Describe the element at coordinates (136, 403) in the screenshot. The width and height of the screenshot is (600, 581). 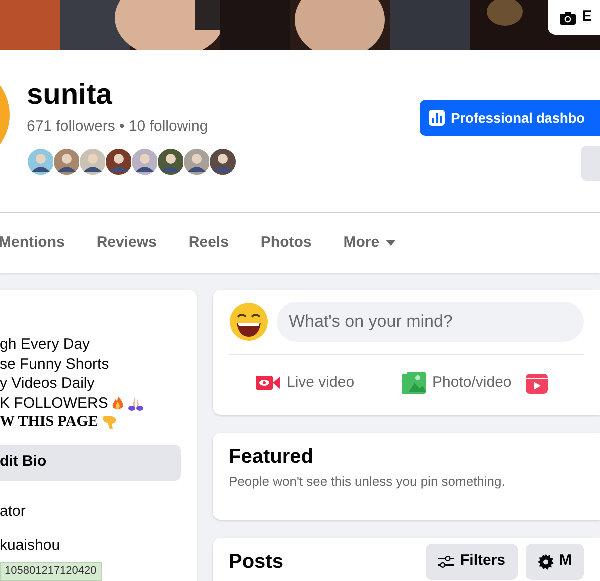
I see `praying-hands-icon` at that location.